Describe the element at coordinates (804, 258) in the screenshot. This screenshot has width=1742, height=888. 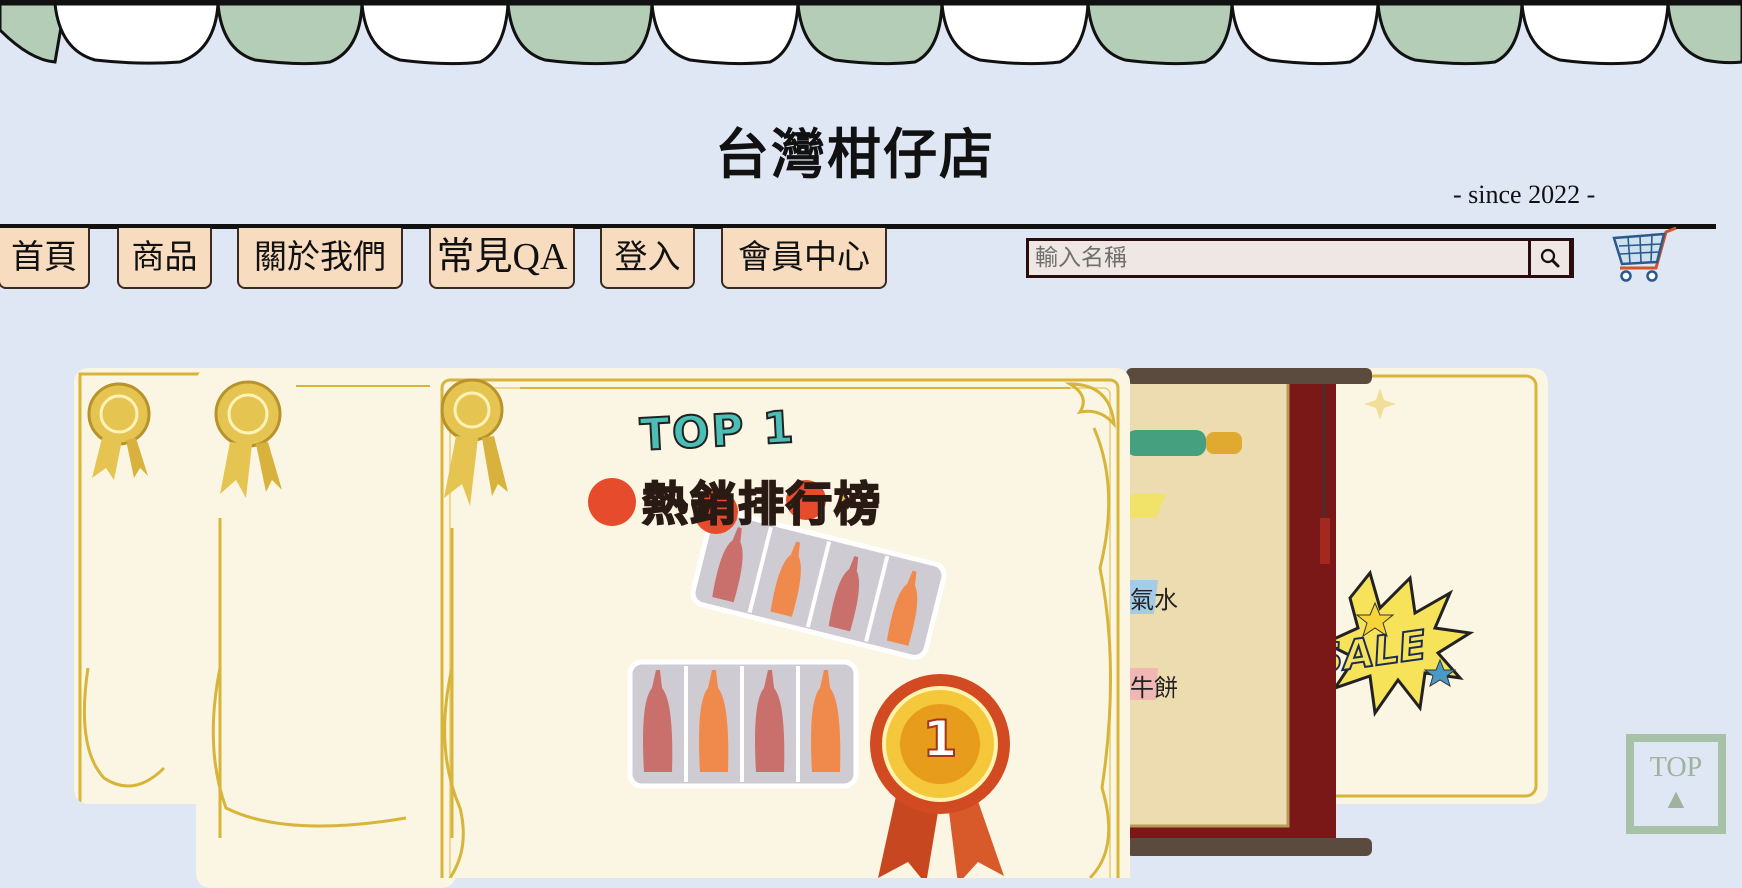
I see `nav-member-center: 會員中心` at that location.